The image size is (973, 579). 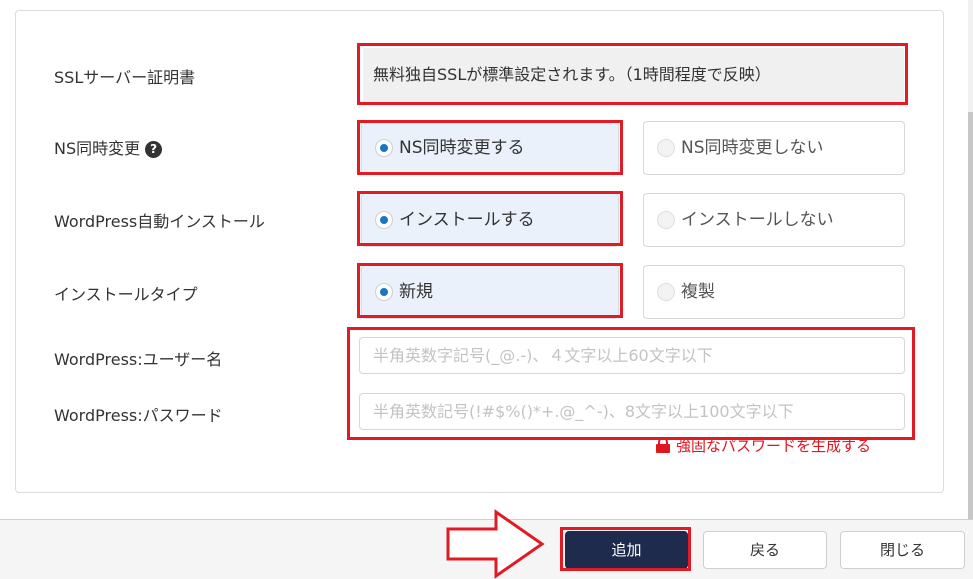 I want to click on wp-username-input, so click(x=632, y=355).